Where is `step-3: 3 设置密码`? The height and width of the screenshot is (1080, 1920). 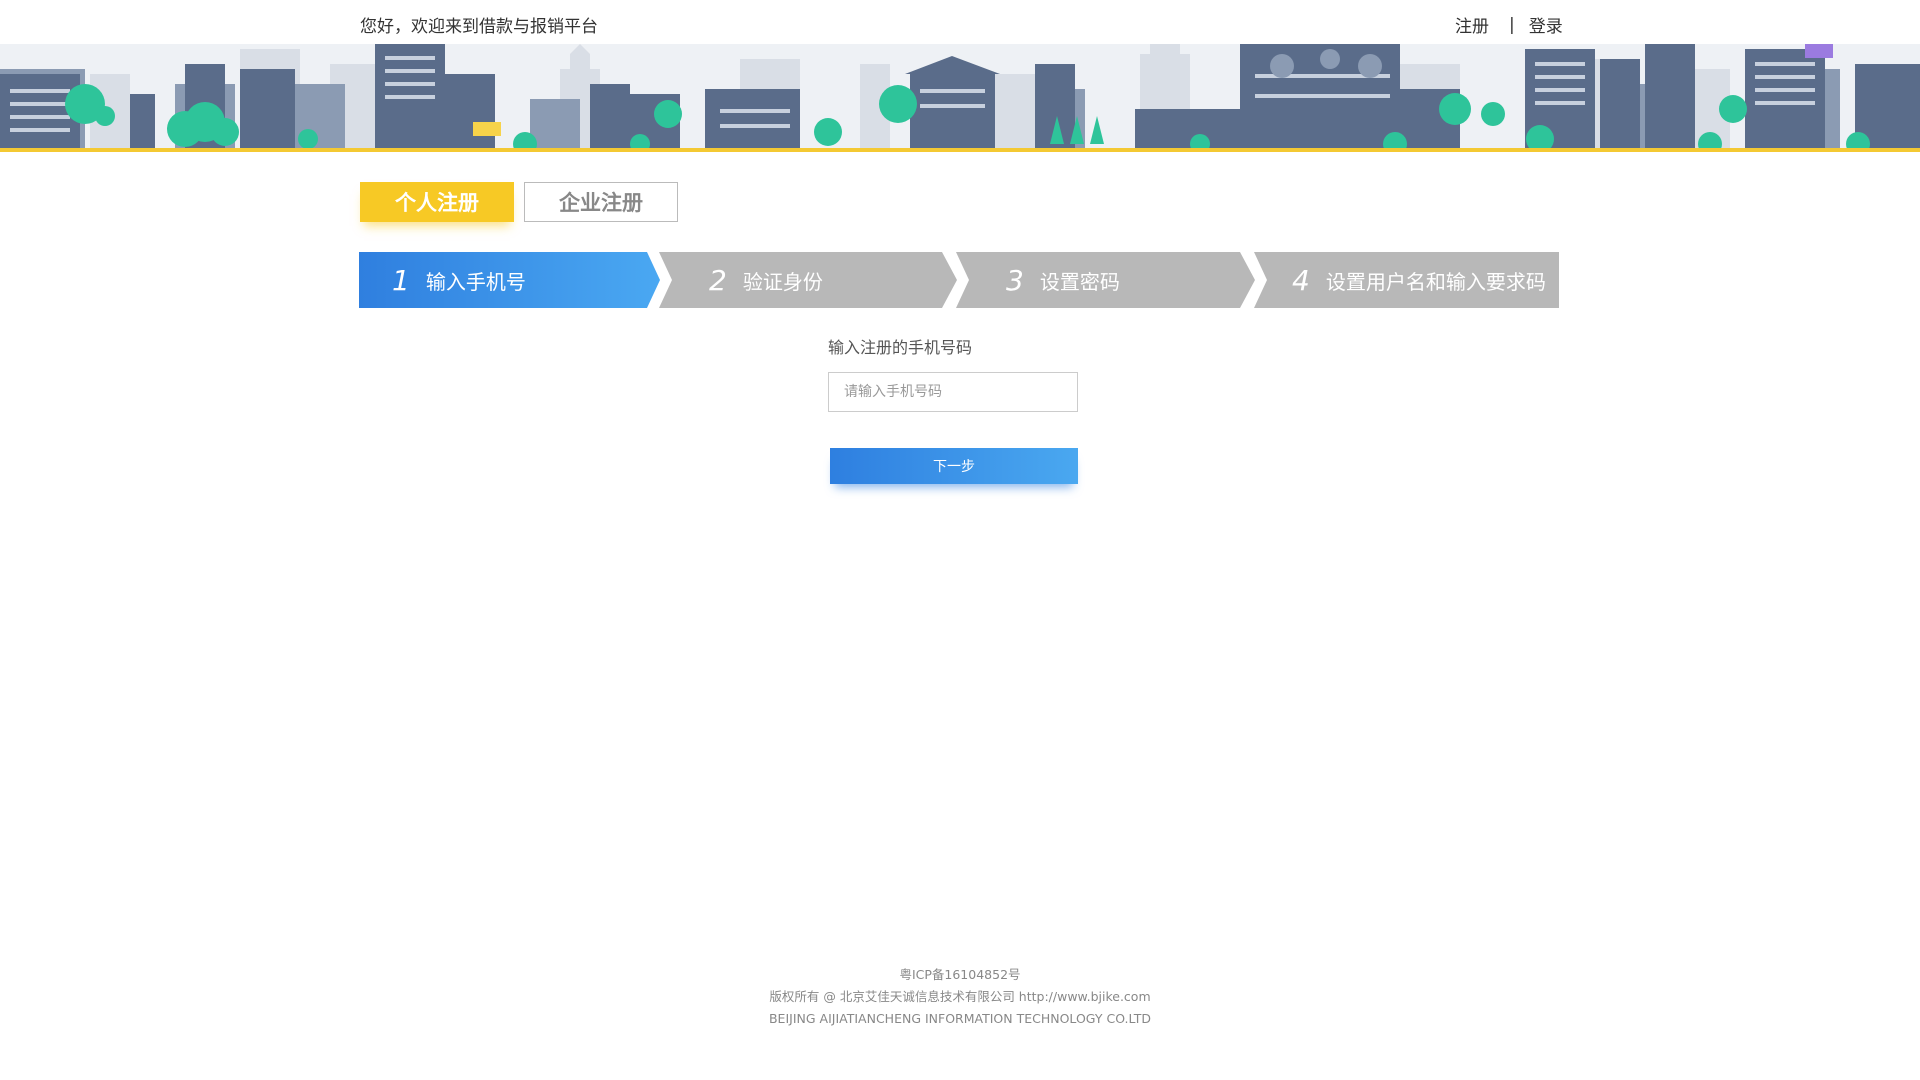
step-3: 3 设置密码 is located at coordinates (1063, 280).